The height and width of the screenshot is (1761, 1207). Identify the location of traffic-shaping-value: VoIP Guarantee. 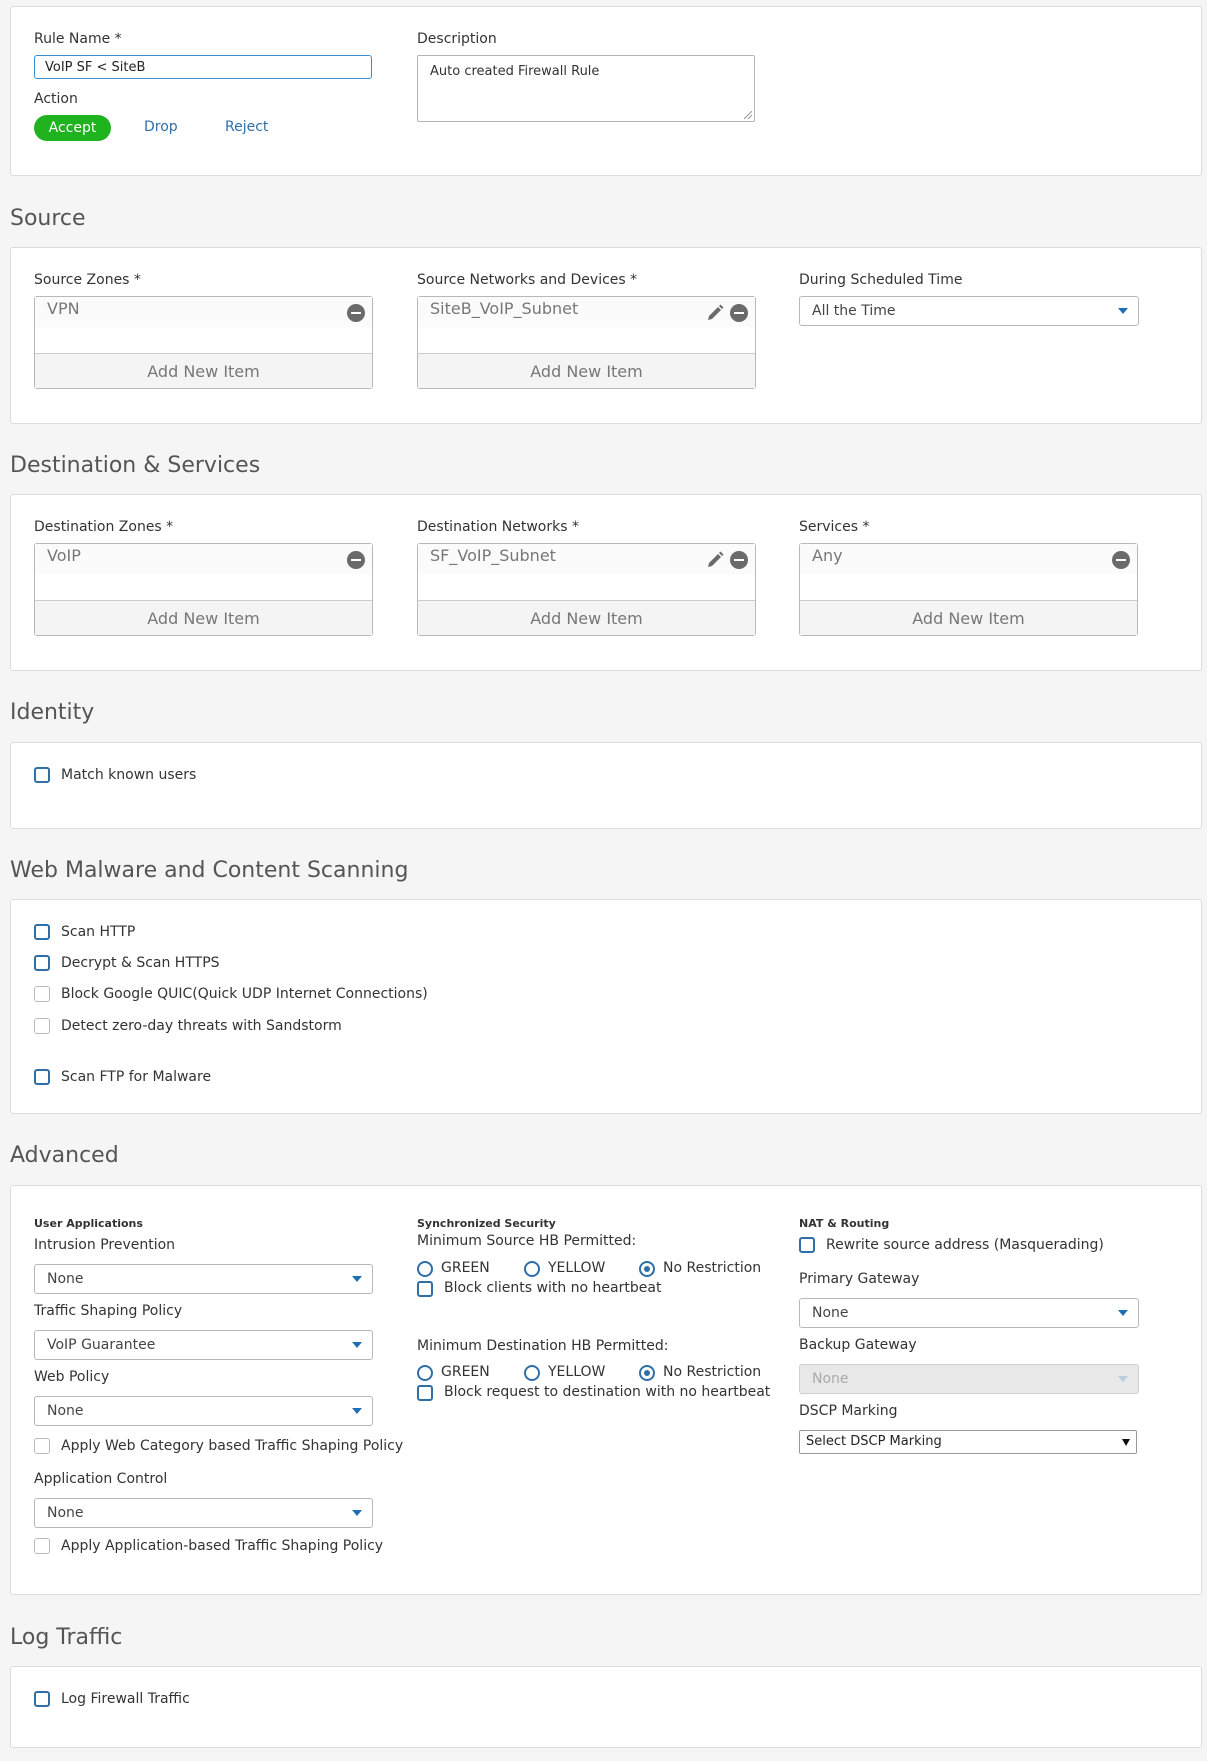
(101, 1345).